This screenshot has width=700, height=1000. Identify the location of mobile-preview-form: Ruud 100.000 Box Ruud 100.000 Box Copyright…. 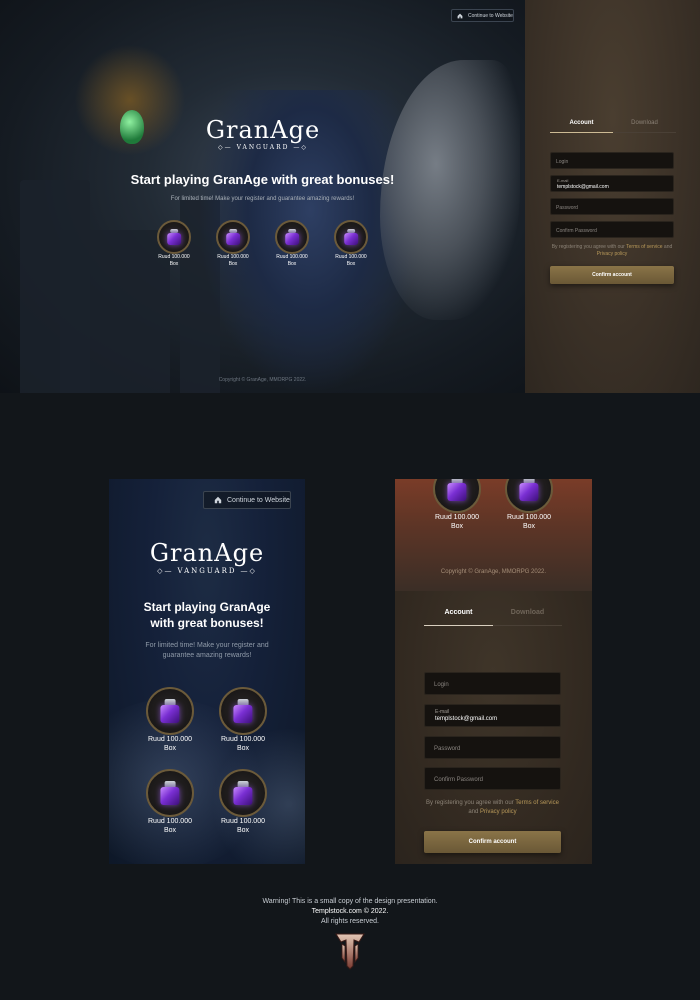
(493, 671).